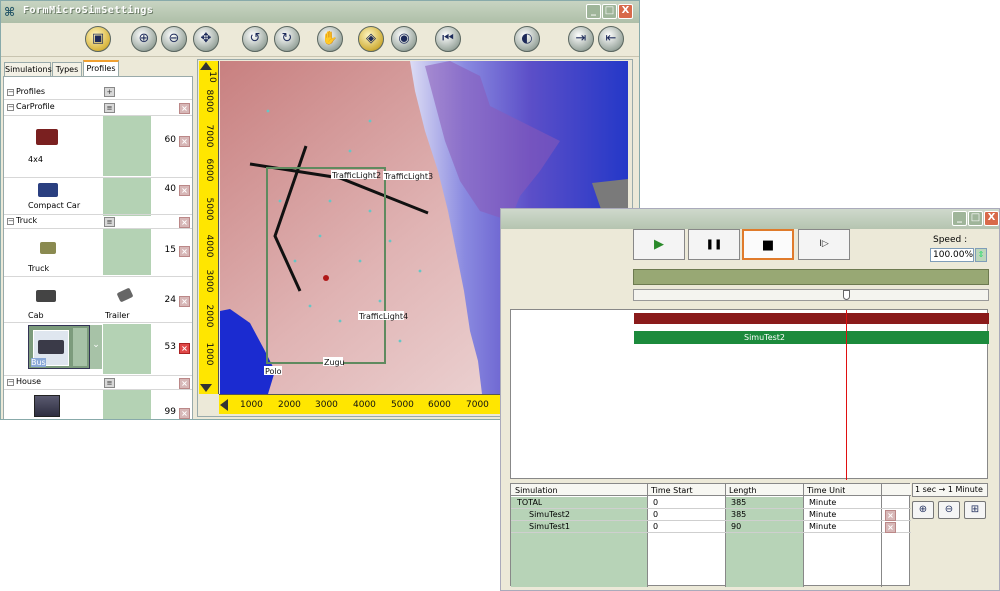 The height and width of the screenshot is (591, 1000). Describe the element at coordinates (28, 69) in the screenshot. I see `tab-simulations: Simulations` at that location.